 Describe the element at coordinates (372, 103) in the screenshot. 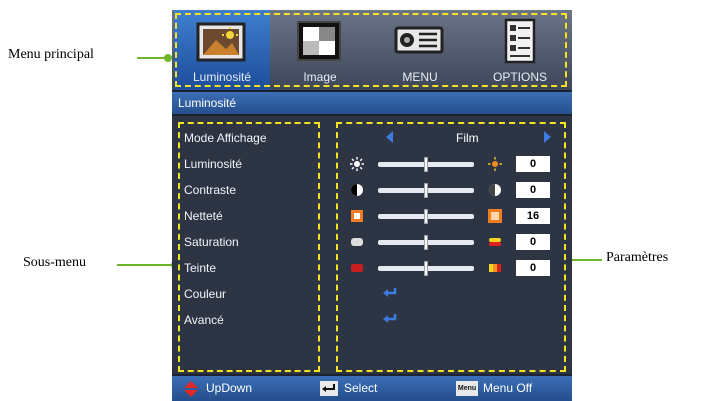

I see `menu-title-bar: Luminosité` at that location.